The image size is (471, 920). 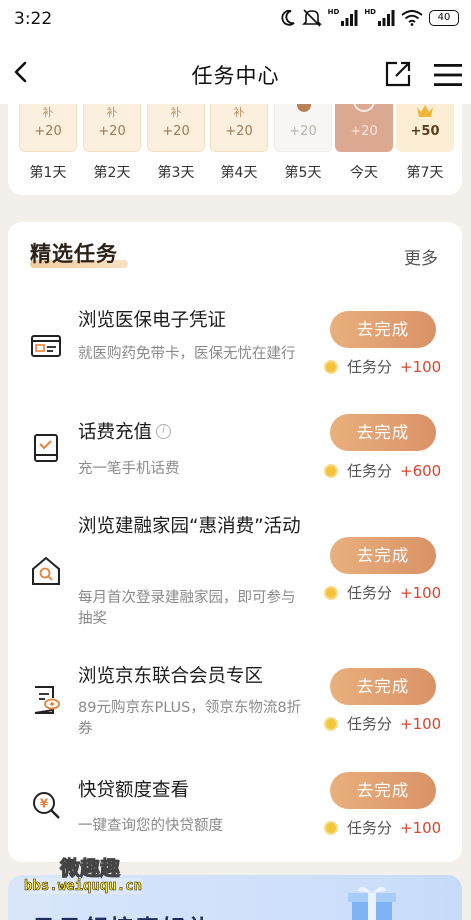 I want to click on checkin-day-today: +20 今天, so click(x=364, y=143).